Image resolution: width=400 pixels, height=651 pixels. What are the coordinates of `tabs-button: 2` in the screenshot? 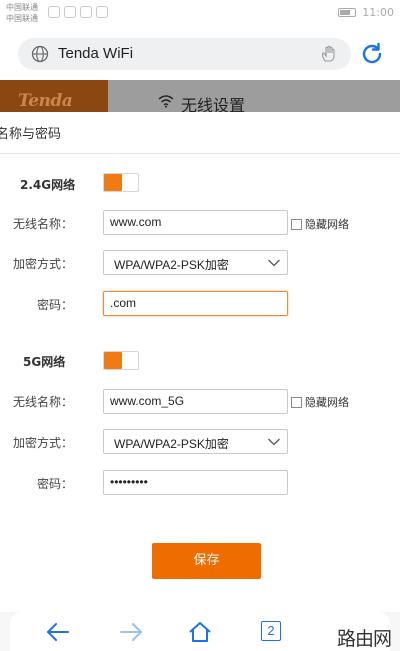 It's located at (272, 632).